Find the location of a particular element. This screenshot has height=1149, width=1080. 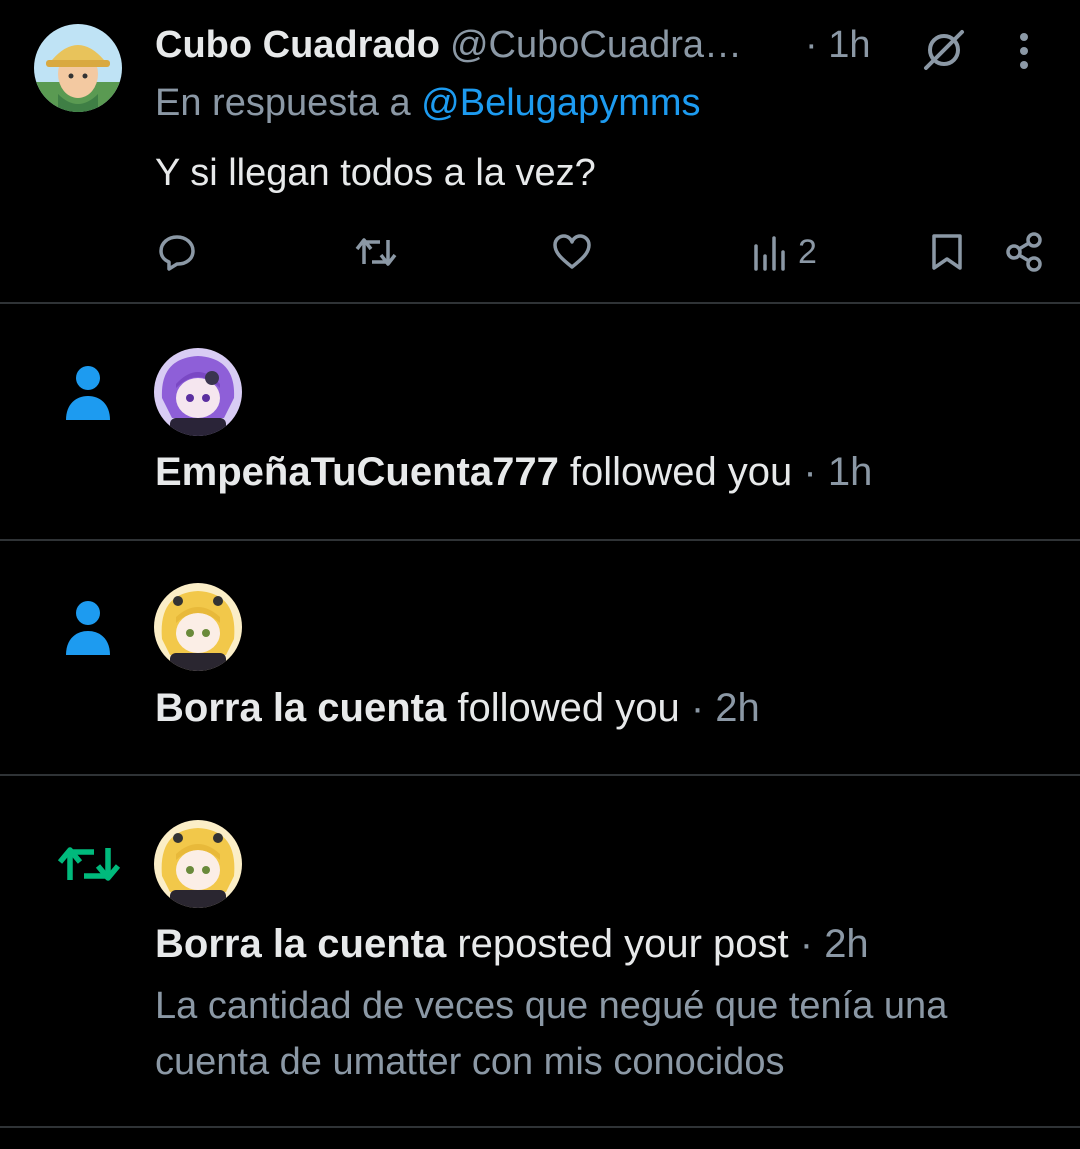

views-count: 2 is located at coordinates (807, 251).